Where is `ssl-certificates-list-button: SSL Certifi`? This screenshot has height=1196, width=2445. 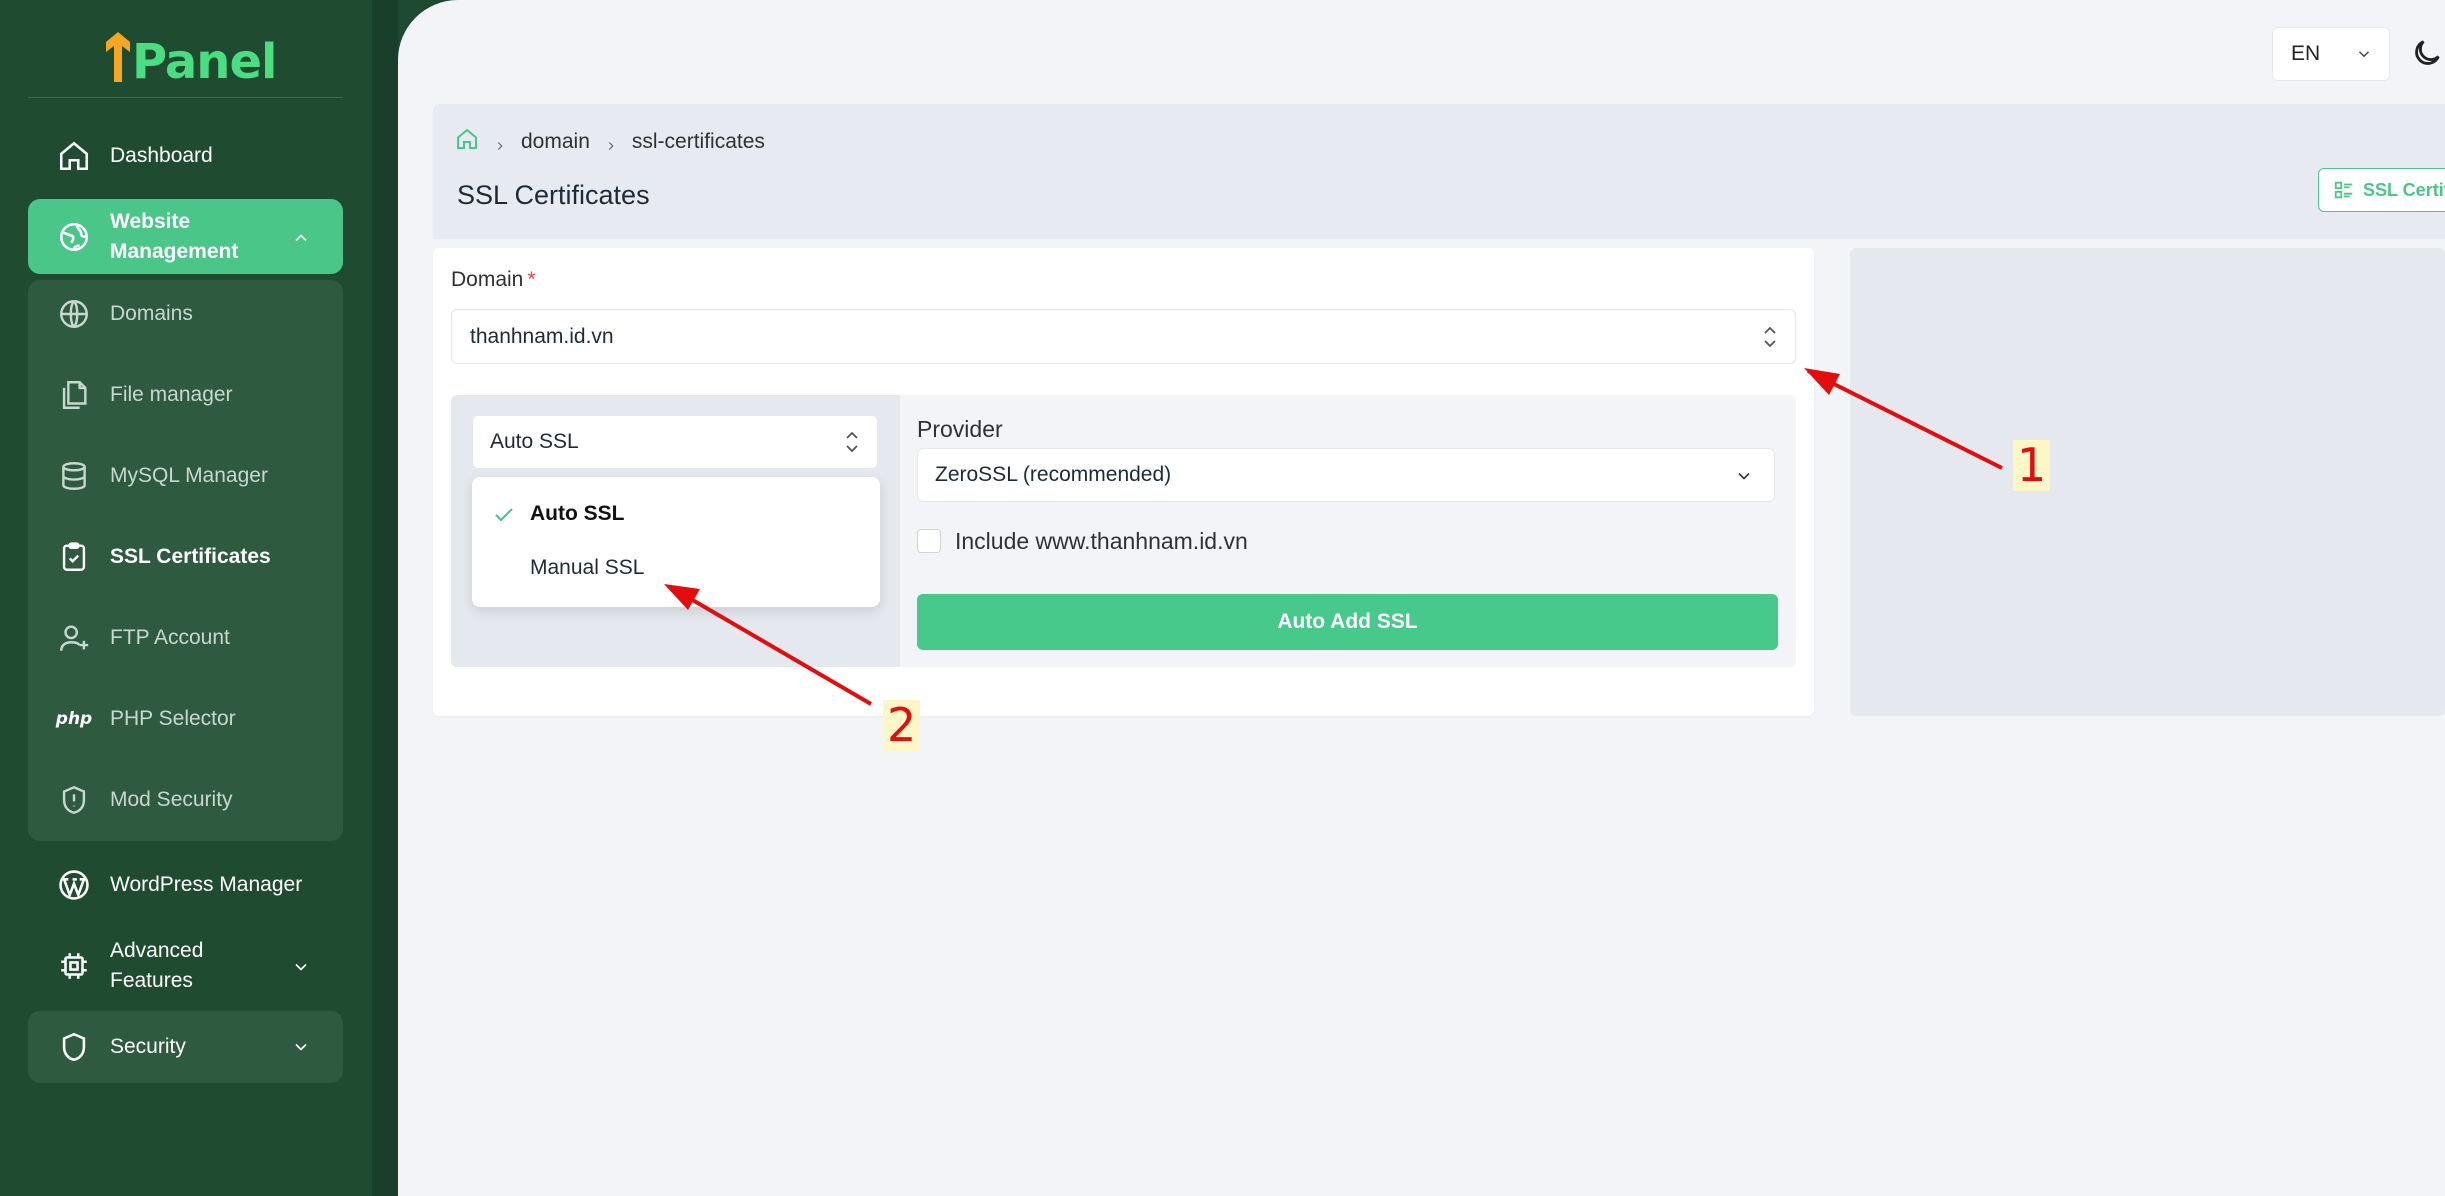 ssl-certificates-list-button: SSL Certifi is located at coordinates (2381, 190).